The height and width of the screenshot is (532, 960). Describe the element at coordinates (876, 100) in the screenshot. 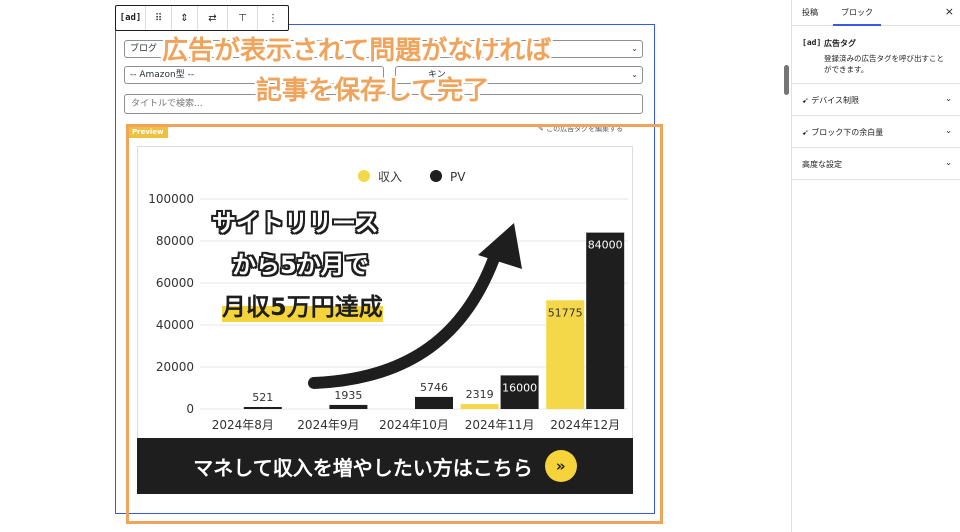

I see `panel-device: ➹ デバイス制限 ⌄` at that location.